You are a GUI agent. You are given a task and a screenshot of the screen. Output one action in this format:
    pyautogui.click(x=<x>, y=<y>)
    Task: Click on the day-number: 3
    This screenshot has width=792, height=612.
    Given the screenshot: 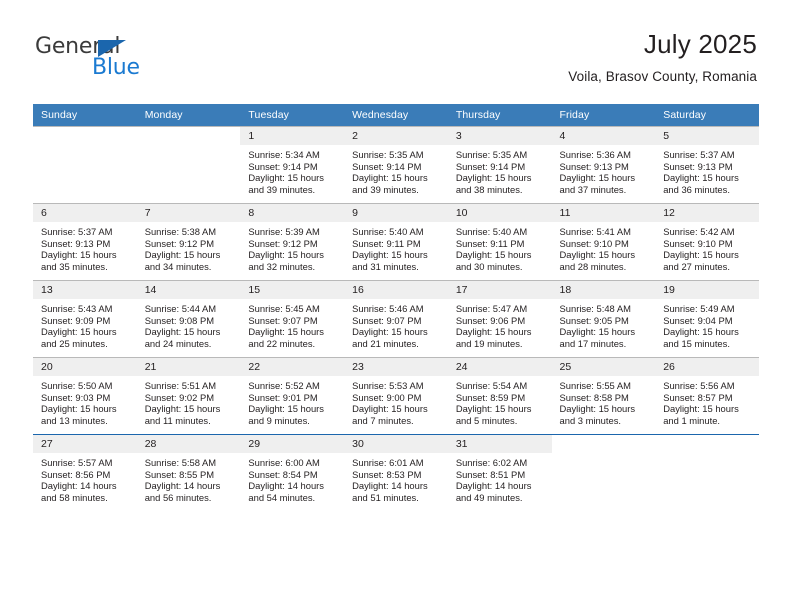 What is the action you would take?
    pyautogui.click(x=499, y=136)
    